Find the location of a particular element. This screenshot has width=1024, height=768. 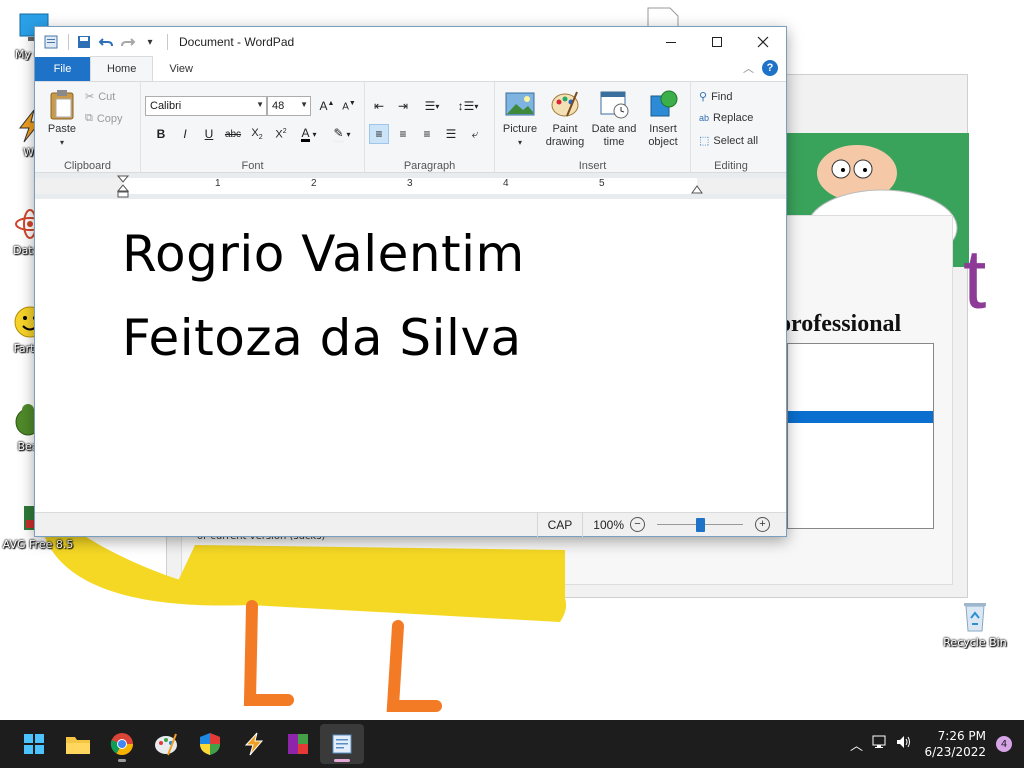

font-size-select: 48 ▼ is located at coordinates (289, 106).